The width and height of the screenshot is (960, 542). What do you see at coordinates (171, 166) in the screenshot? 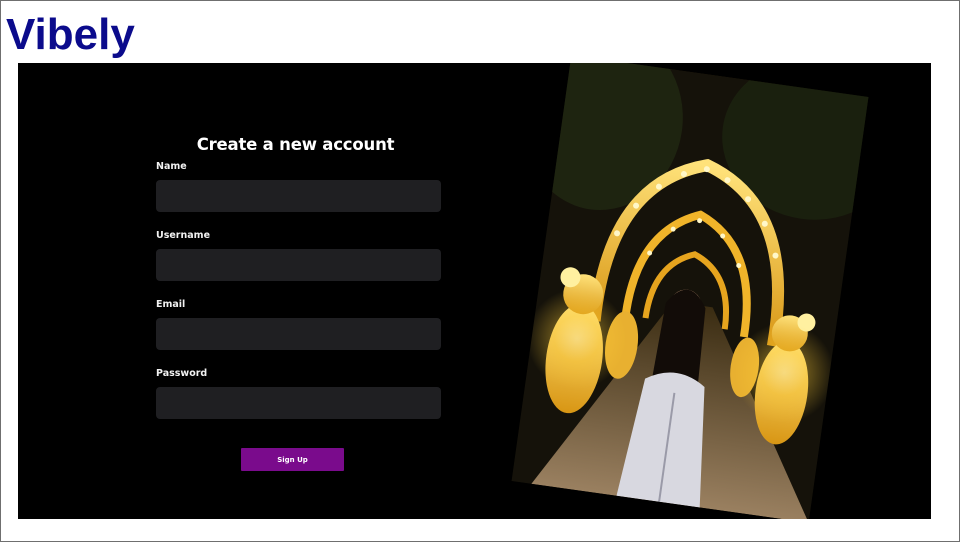
I see `name-label: Name` at bounding box center [171, 166].